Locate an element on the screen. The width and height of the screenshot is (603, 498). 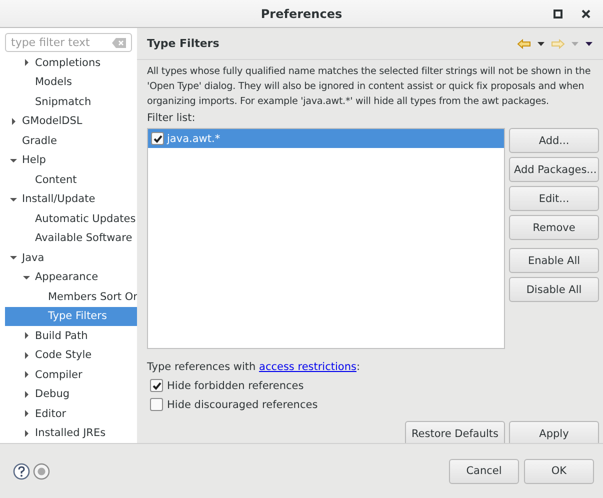
description-text: All types whose fully qualified name matches the selected filter strings will not be shown in the 'Open Type' dialog. They will also be ignored in content assist or quick fix proposals and when organizing imports. For example 'java.awt.*' will hide all types from the awt packages. is located at coordinates (369, 87).